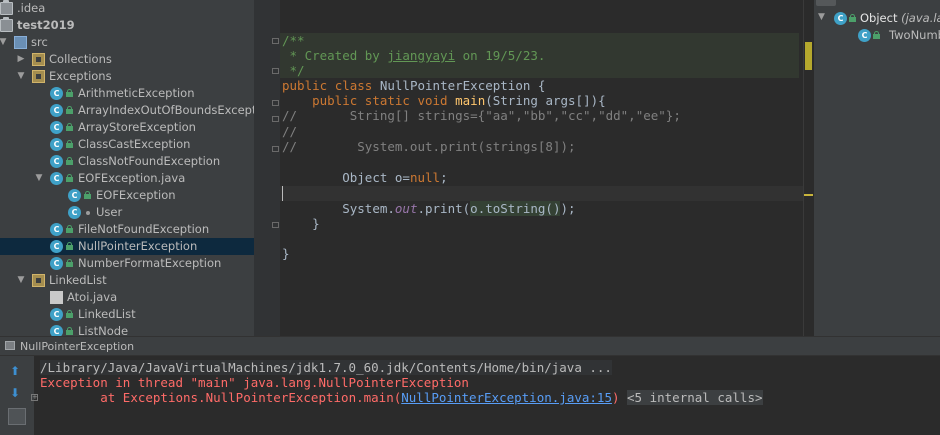  Describe the element at coordinates (21, 59) in the screenshot. I see `chevron-right-icon: ▶` at that location.